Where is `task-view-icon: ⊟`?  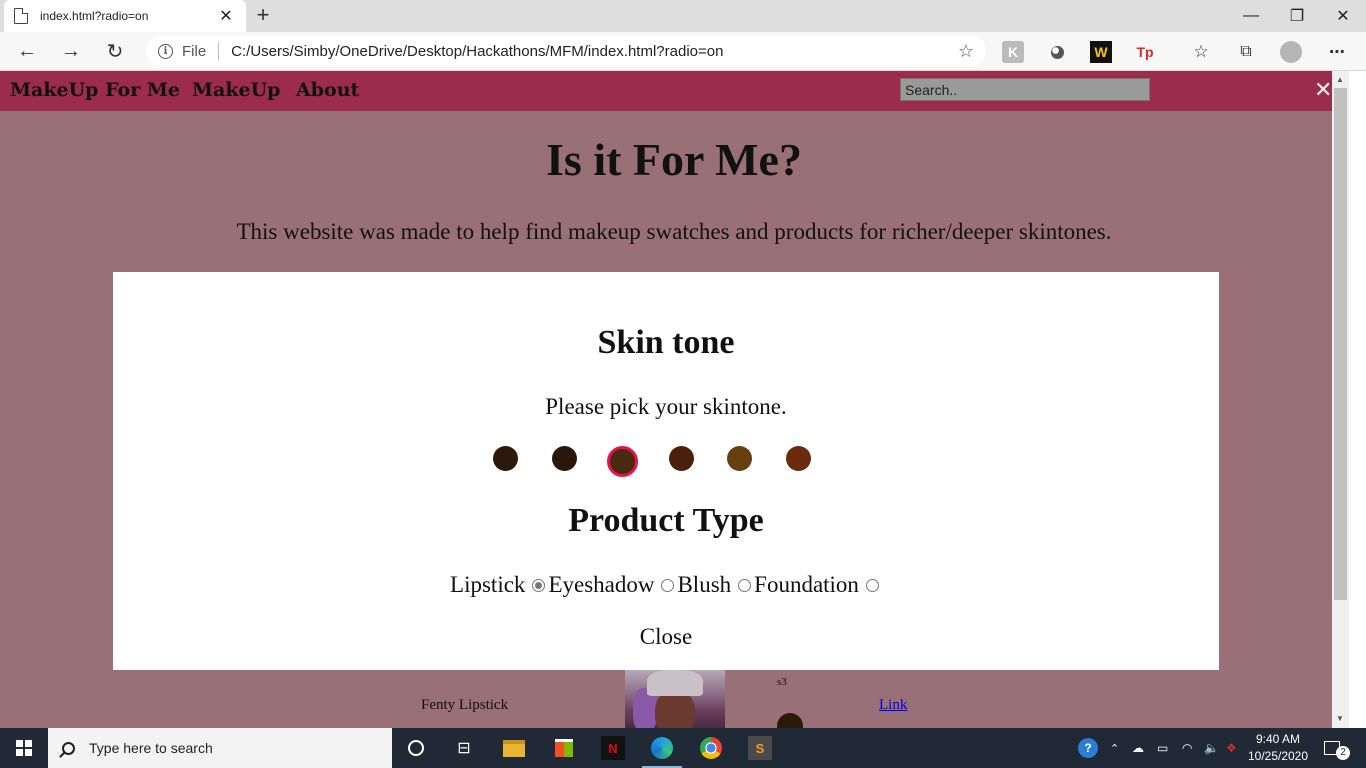 task-view-icon: ⊟ is located at coordinates (464, 748).